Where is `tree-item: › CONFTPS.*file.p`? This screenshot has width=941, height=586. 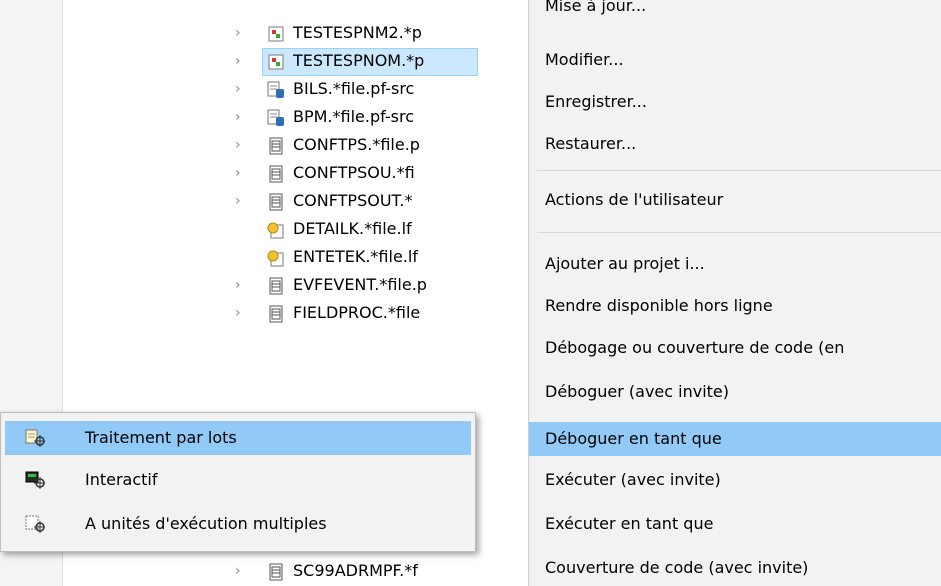 tree-item: › CONFTPS.*file.p is located at coordinates (275, 146).